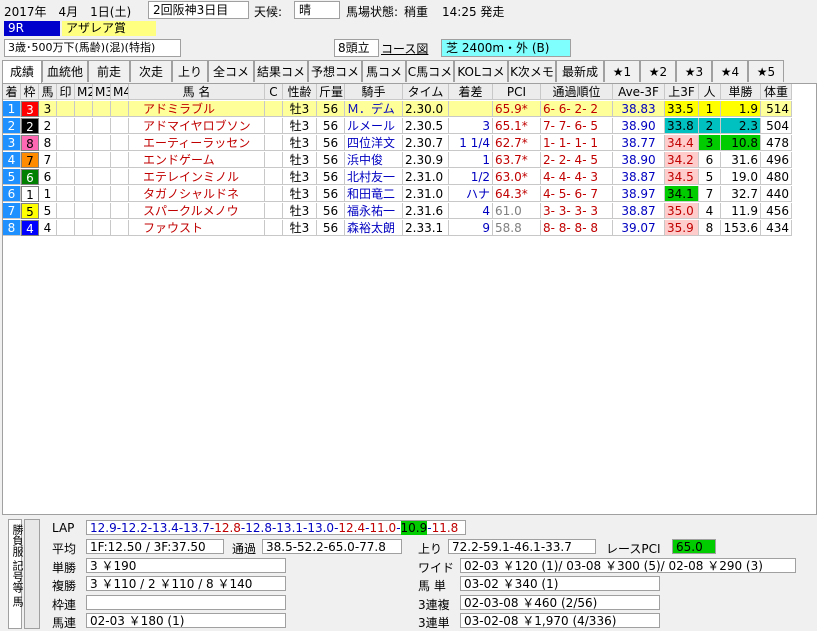 This screenshot has width=817, height=631. Describe the element at coordinates (741, 92) in the screenshot. I see `col-header-19: 単勝` at that location.